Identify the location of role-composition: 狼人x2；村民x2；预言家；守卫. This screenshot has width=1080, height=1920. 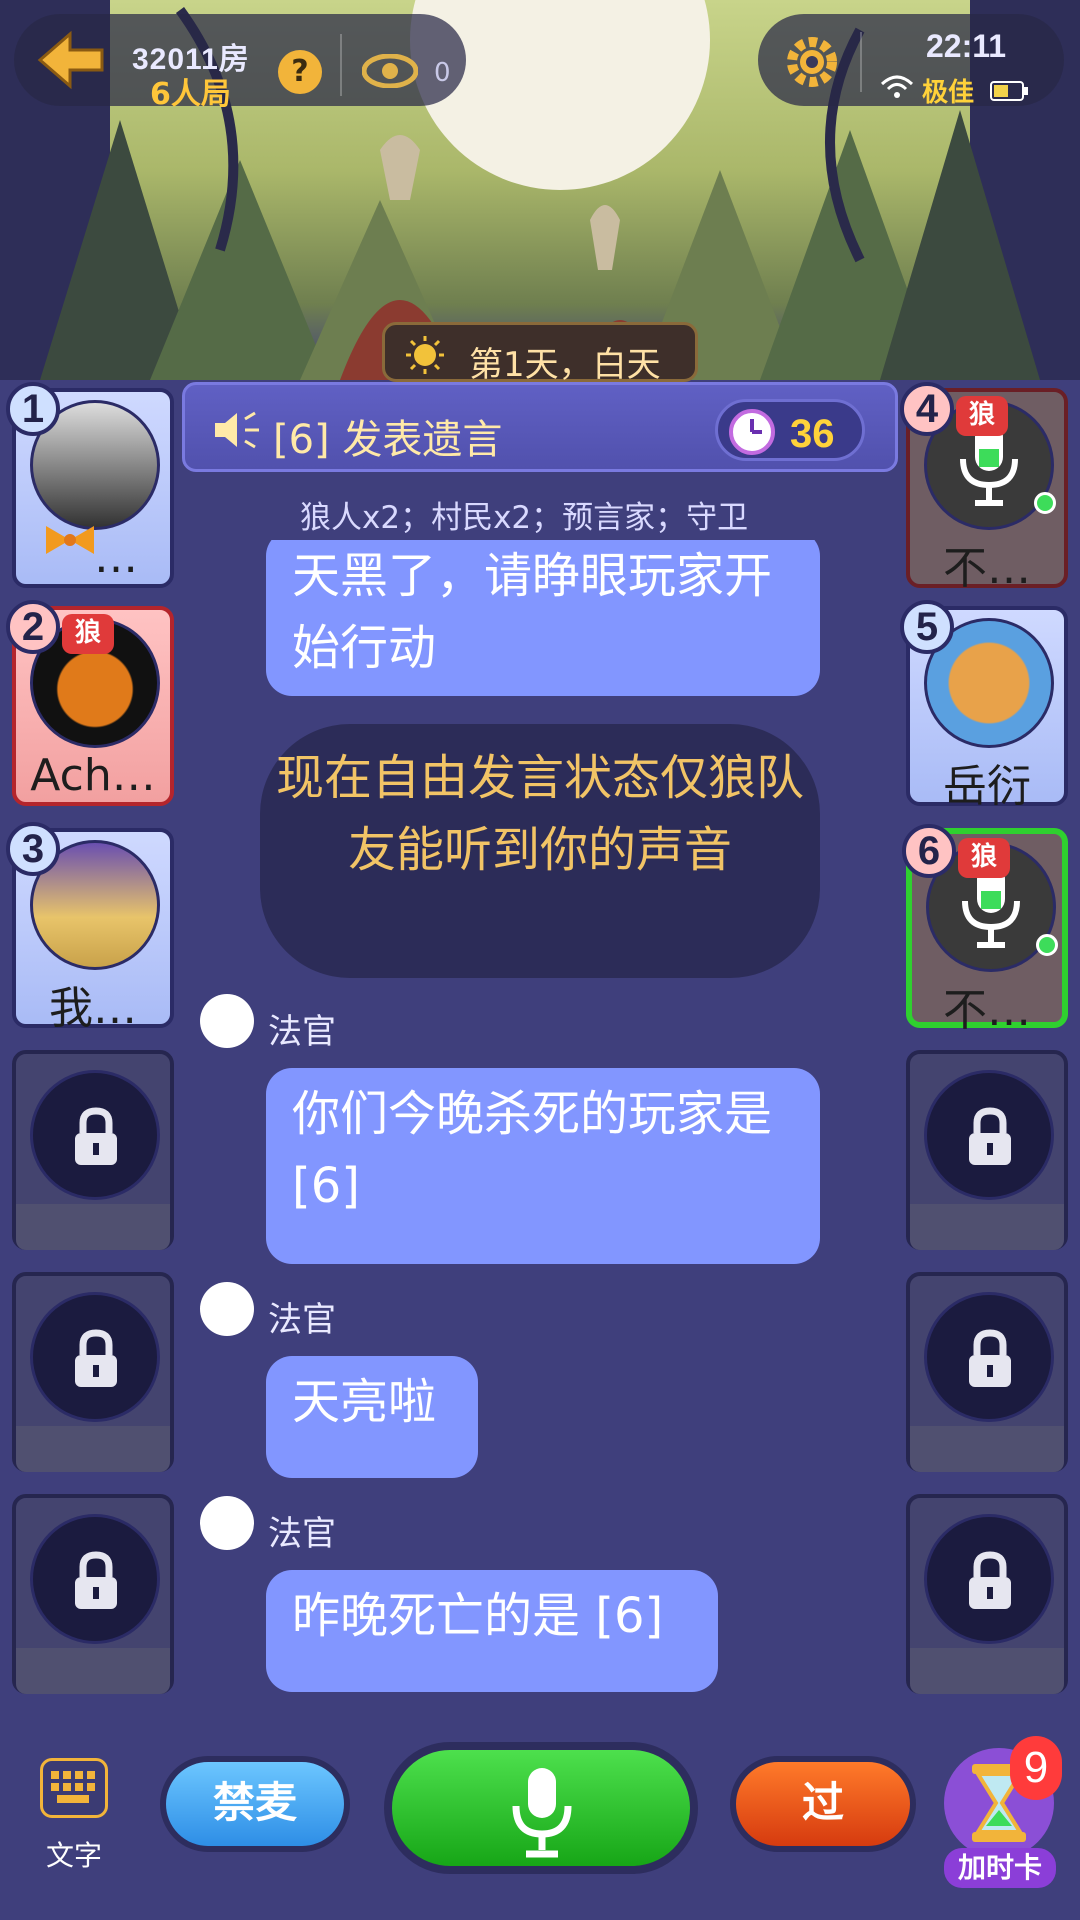
(524, 518).